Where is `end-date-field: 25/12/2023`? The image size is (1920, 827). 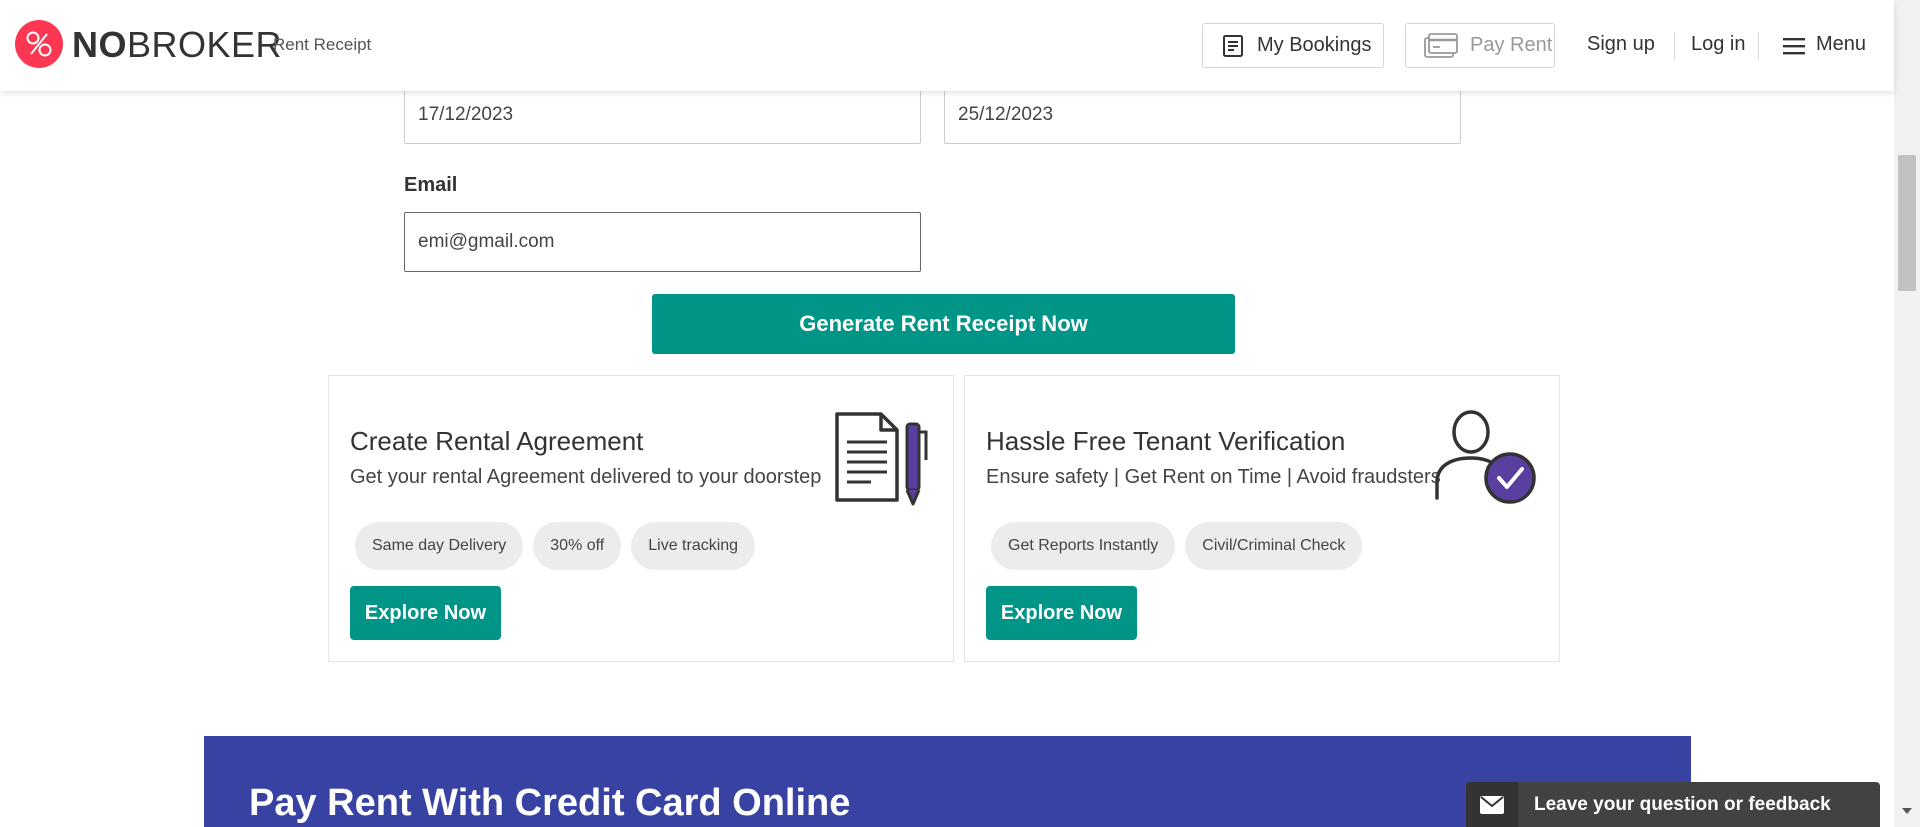
end-date-field: 25/12/2023 is located at coordinates (1202, 114).